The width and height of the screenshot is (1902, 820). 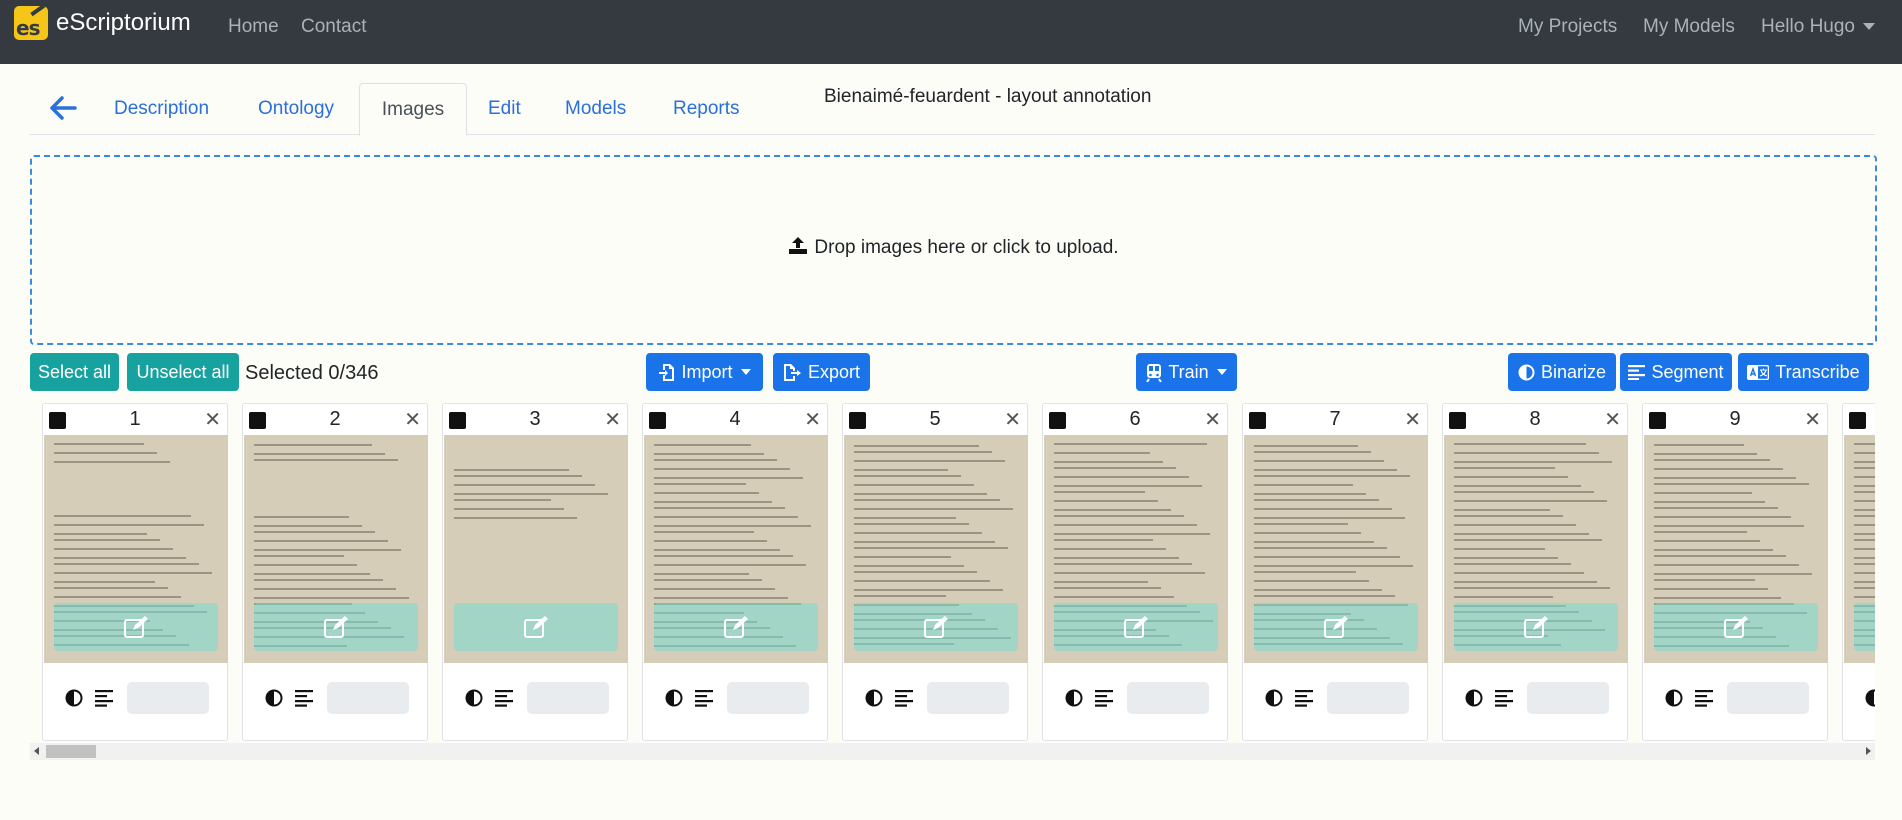 I want to click on import-dropdown-button: Import, so click(x=704, y=372).